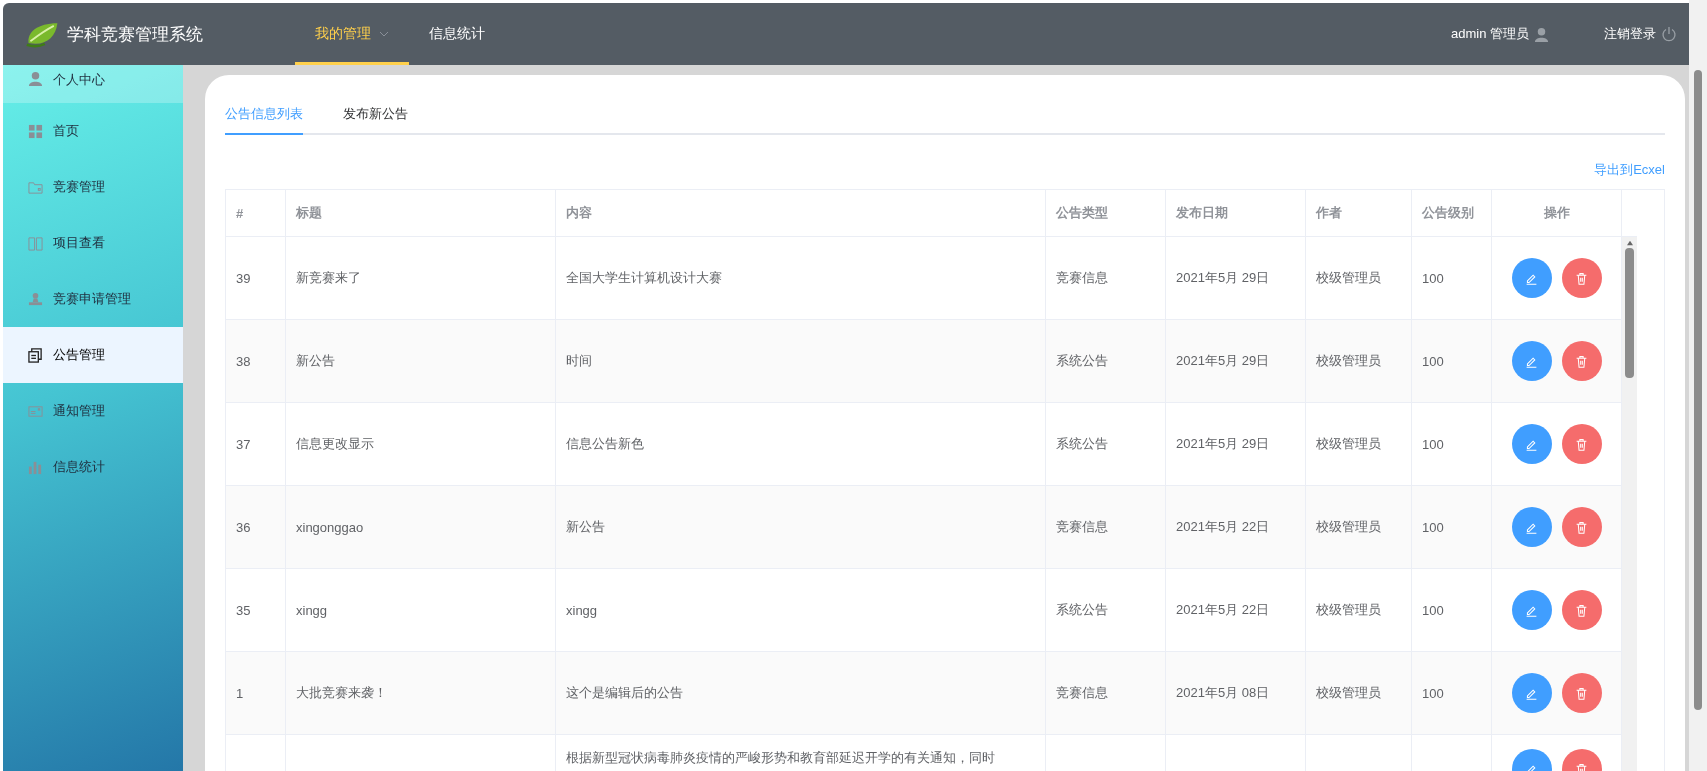  I want to click on folder-icon, so click(35, 187).